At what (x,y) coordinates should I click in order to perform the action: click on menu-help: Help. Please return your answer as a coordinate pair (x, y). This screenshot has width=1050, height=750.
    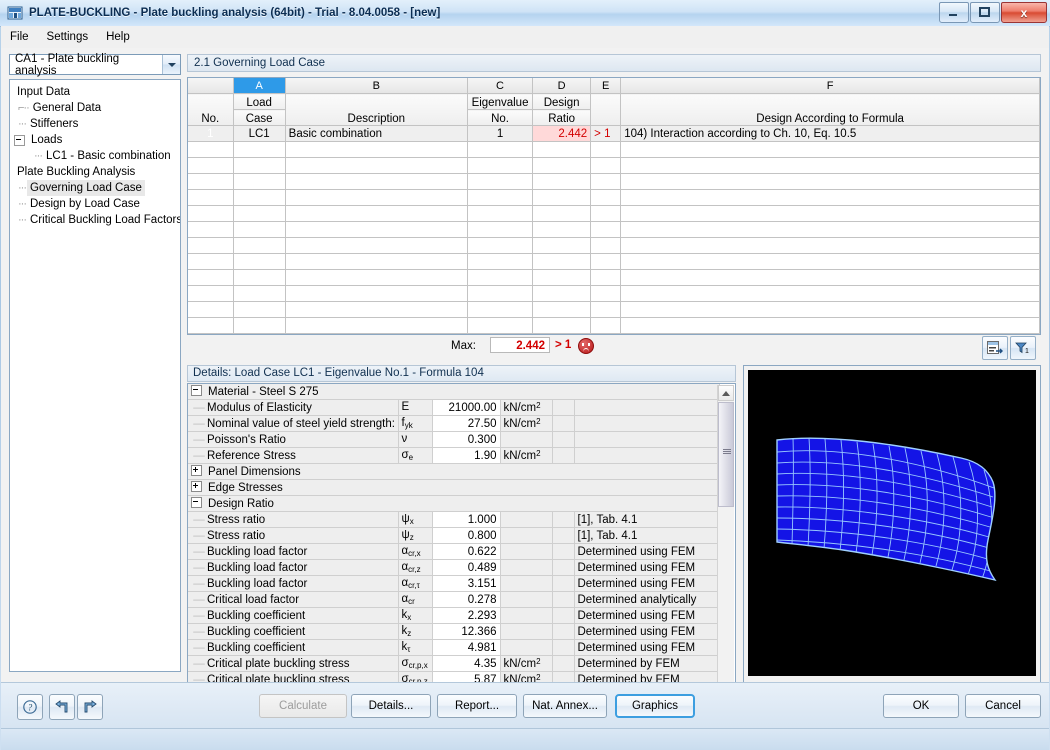
    Looking at the image, I should click on (118, 37).